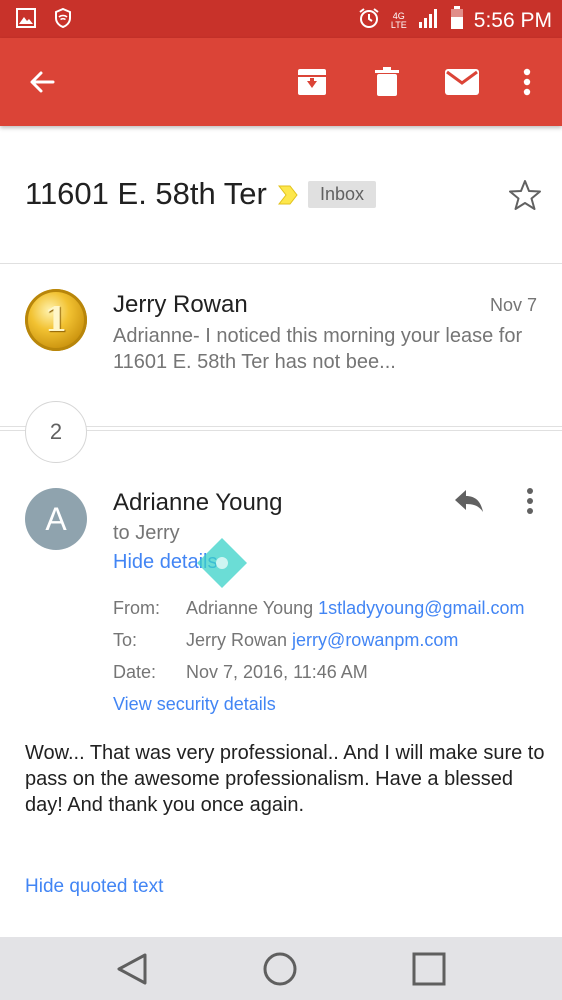 The width and height of the screenshot is (562, 1000). Describe the element at coordinates (94, 887) in the screenshot. I see `hide-quoted-text-link: Hide quoted text` at that location.